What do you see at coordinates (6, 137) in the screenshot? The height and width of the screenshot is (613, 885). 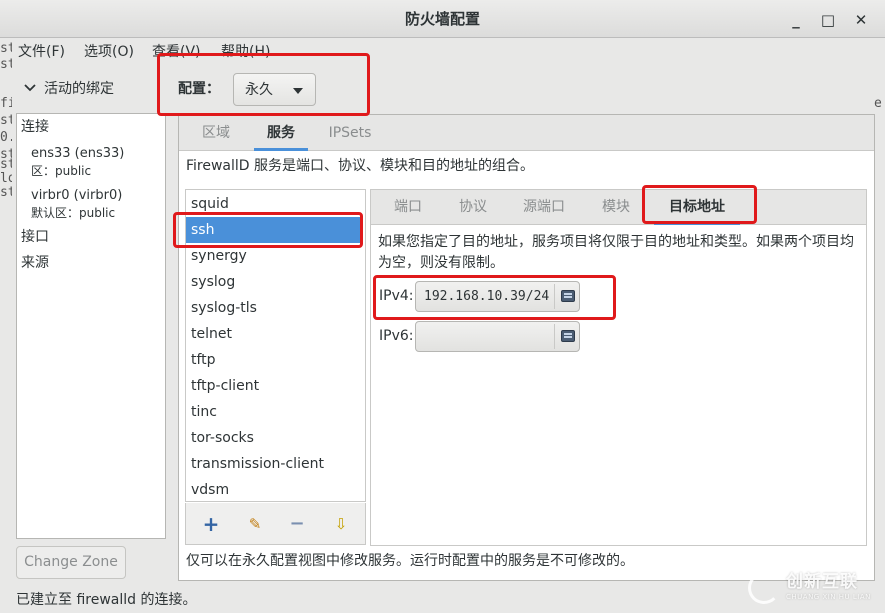 I see `terminal-fragment: 0.` at bounding box center [6, 137].